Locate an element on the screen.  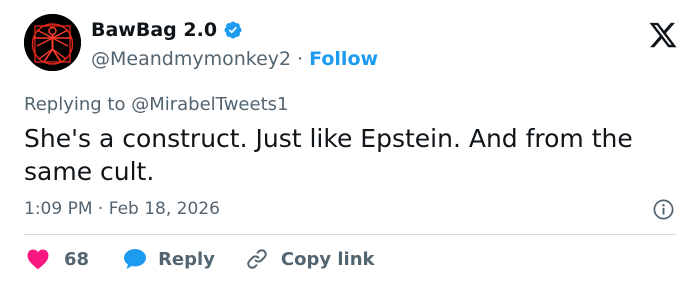
author-display-name: BawBag 2.0 is located at coordinates (154, 30).